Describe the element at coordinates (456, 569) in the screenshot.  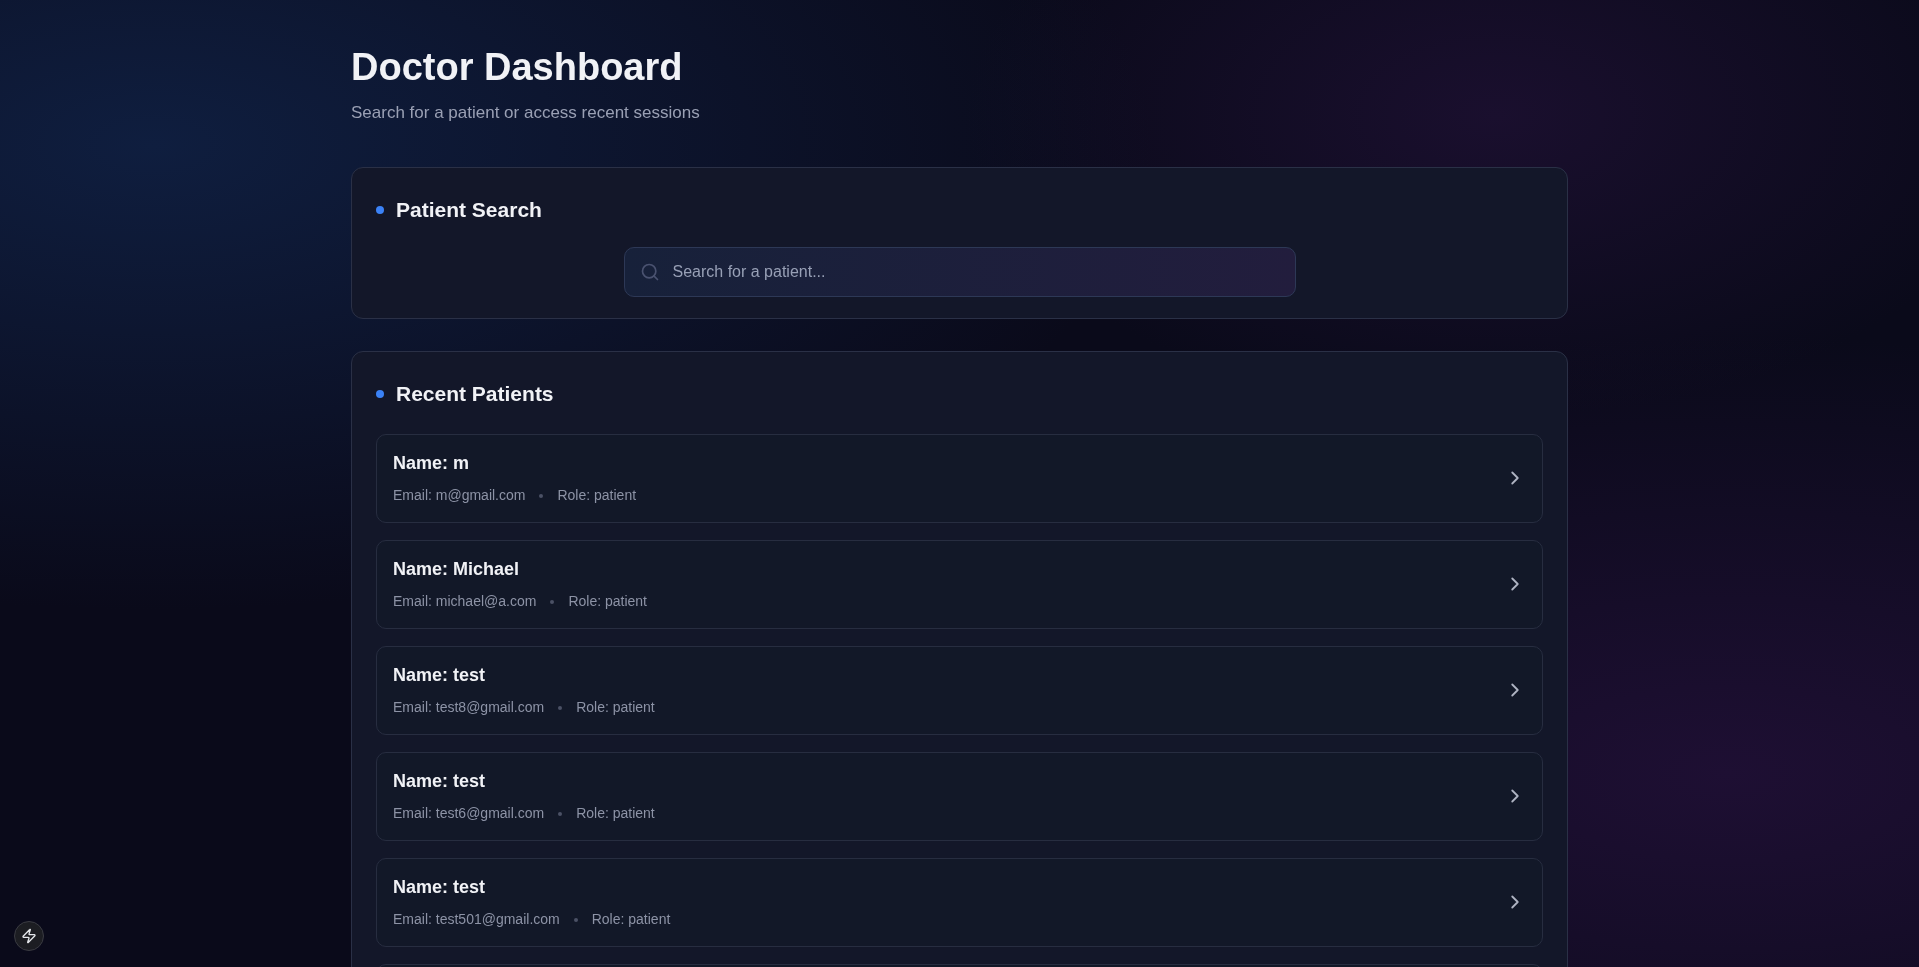
I see `patient-name: Name: Michael` at that location.